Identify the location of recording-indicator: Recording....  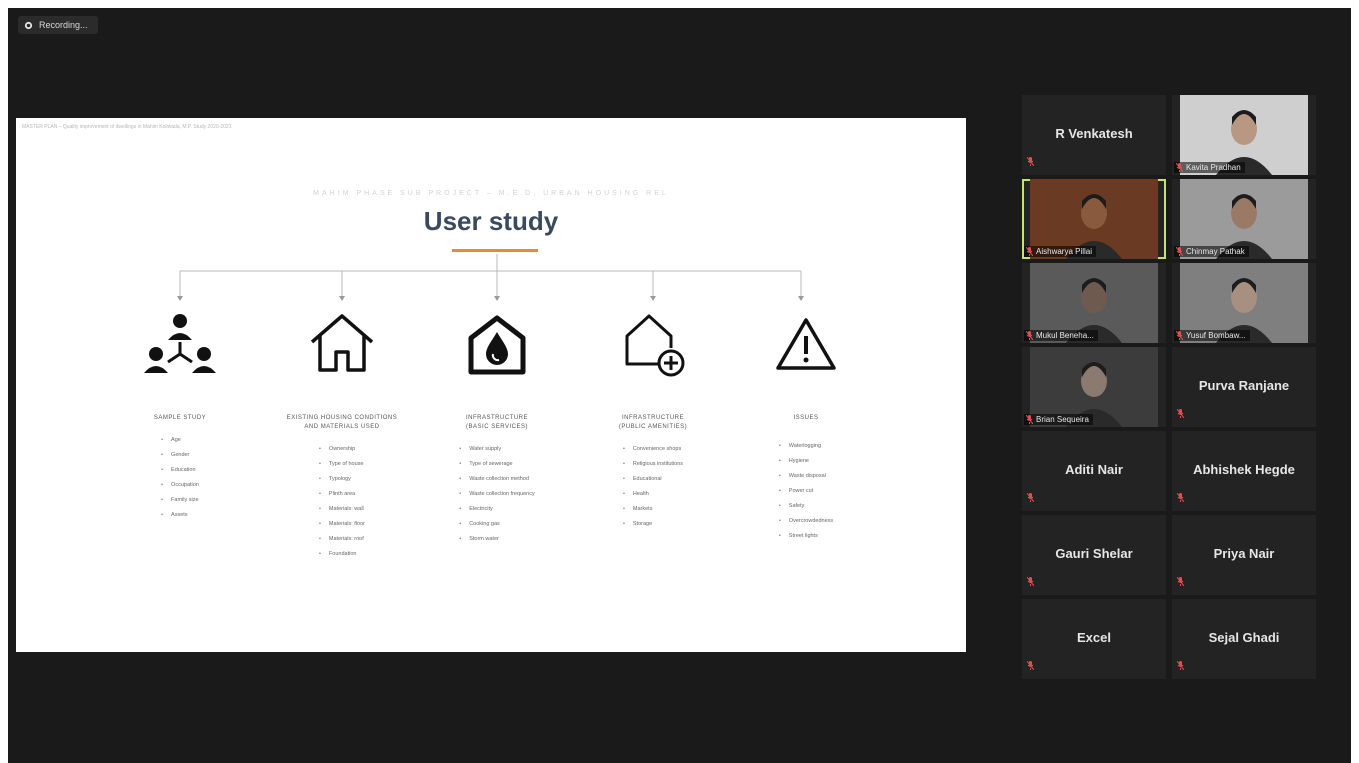
(58, 25).